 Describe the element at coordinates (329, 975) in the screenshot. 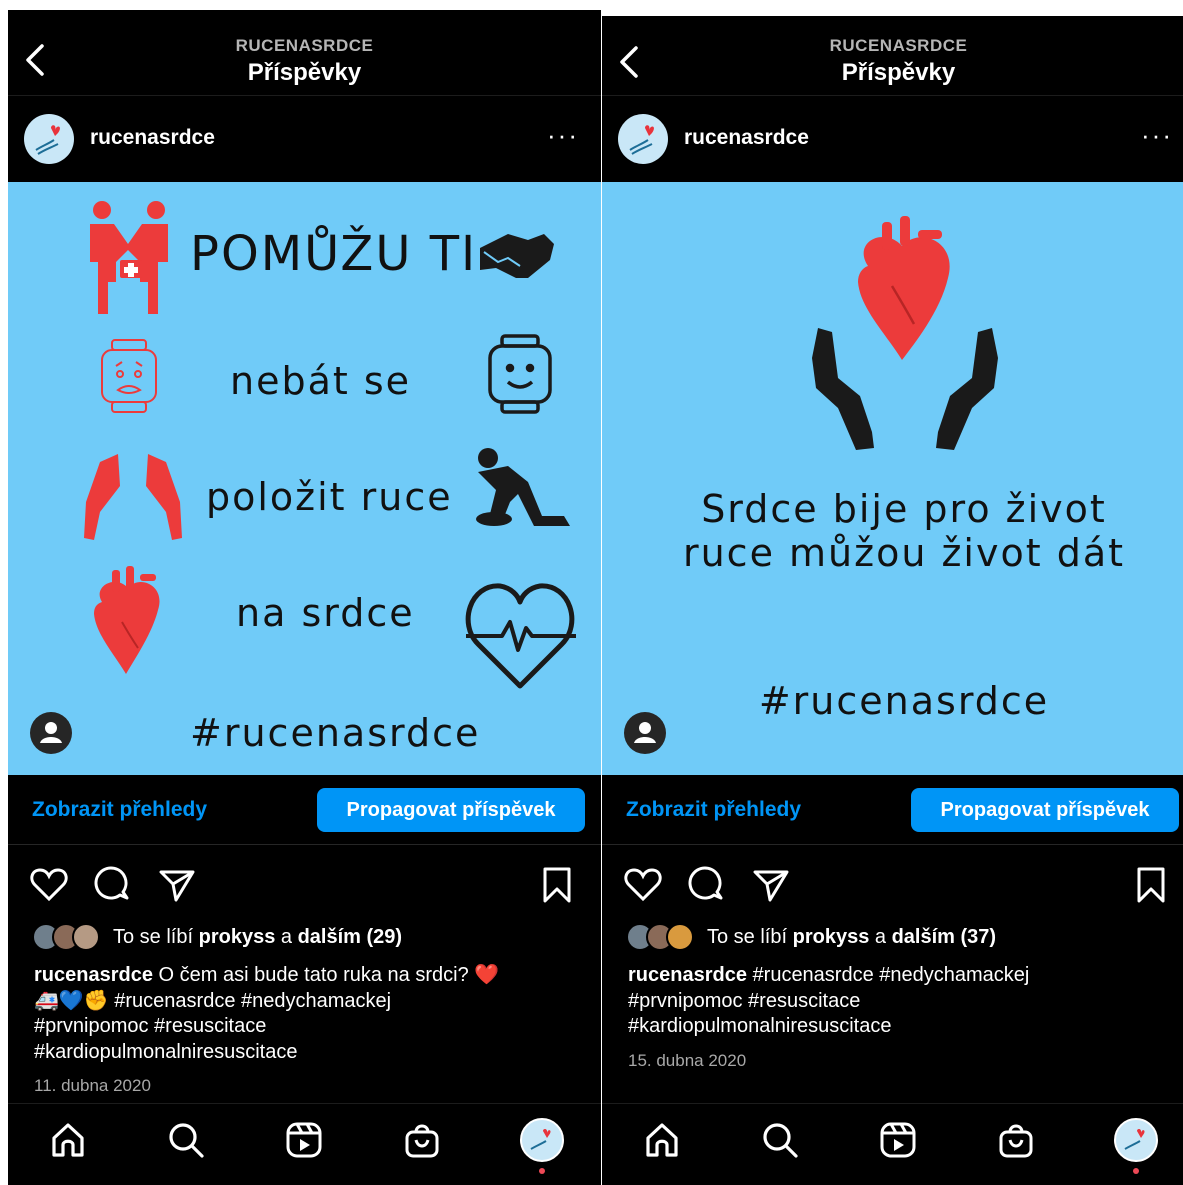

I see `caption-text-line: O čem asi bude tato ruka na srdci? ❤️` at that location.